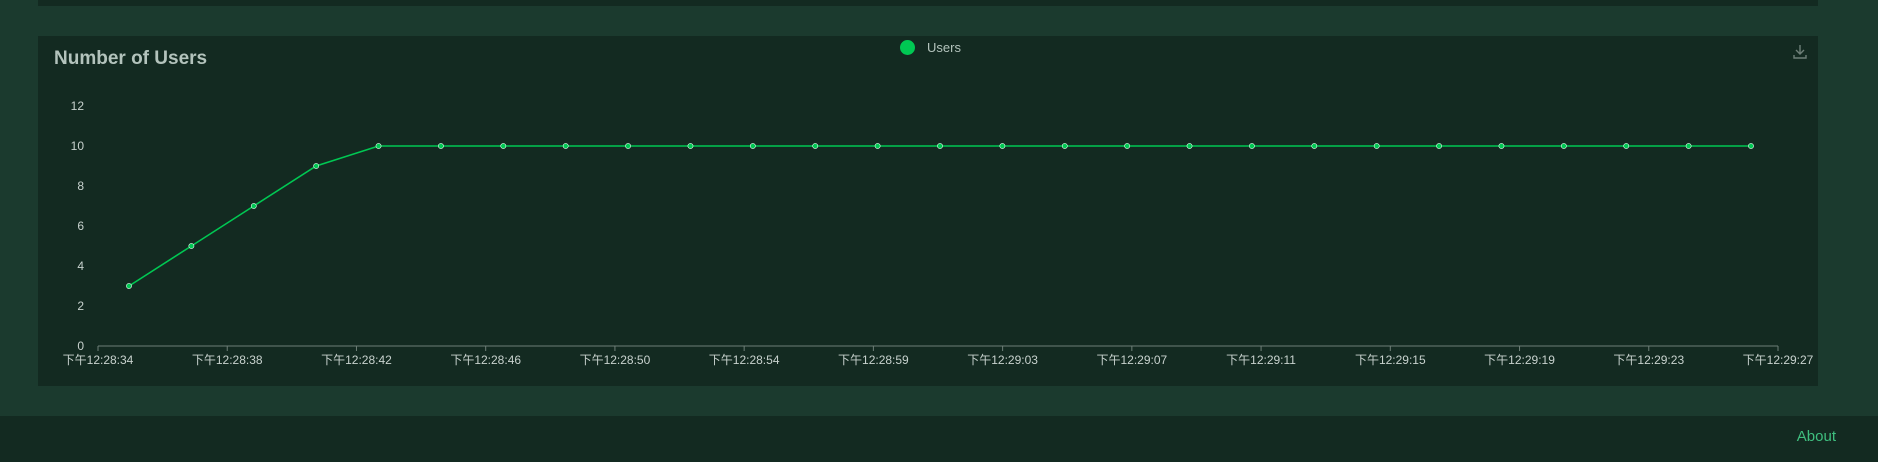 The width and height of the screenshot is (1878, 462). What do you see at coordinates (1519, 360) in the screenshot?
I see `x-tick-label: 下午12:29:19` at bounding box center [1519, 360].